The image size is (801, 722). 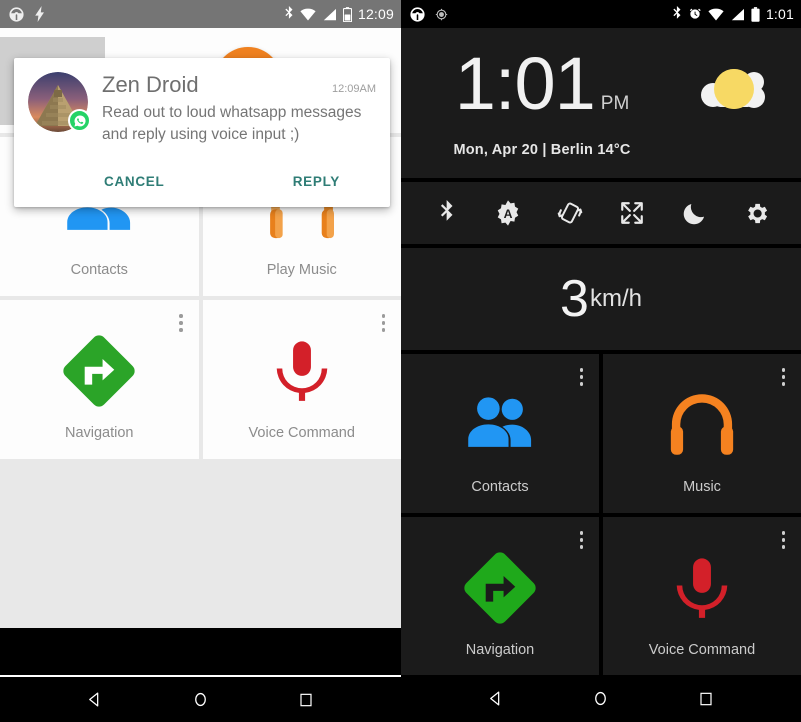 What do you see at coordinates (79, 120) in the screenshot?
I see `whatsapp-icon` at bounding box center [79, 120].